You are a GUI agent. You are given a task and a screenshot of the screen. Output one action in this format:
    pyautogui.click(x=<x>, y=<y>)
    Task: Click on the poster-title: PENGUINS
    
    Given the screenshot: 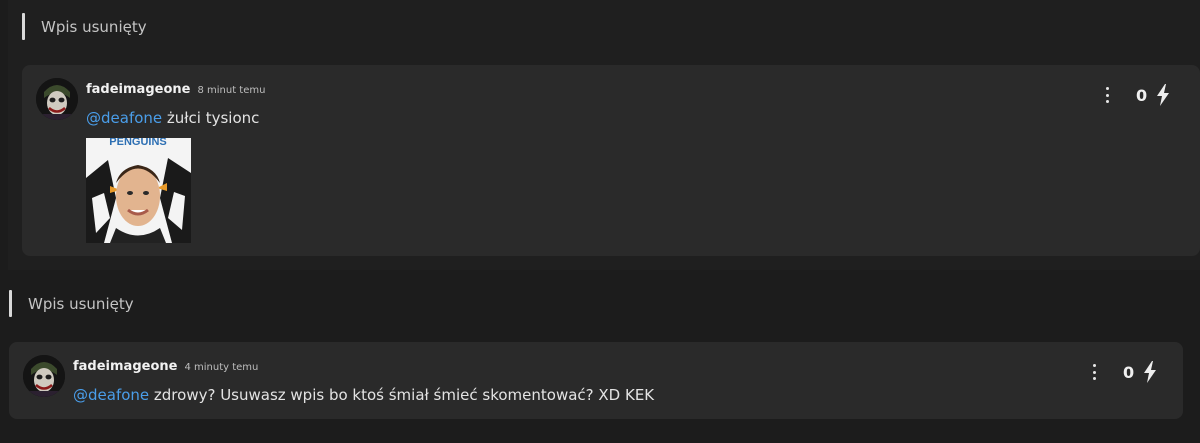 What is the action you would take?
    pyautogui.click(x=137, y=143)
    